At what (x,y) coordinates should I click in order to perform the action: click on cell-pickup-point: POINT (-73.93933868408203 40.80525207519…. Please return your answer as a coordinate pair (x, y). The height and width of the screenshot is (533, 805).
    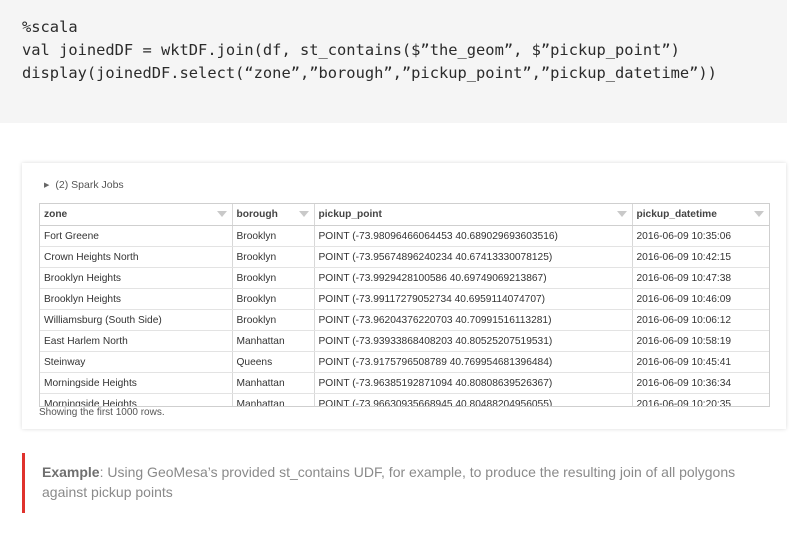
    Looking at the image, I should click on (473, 341).